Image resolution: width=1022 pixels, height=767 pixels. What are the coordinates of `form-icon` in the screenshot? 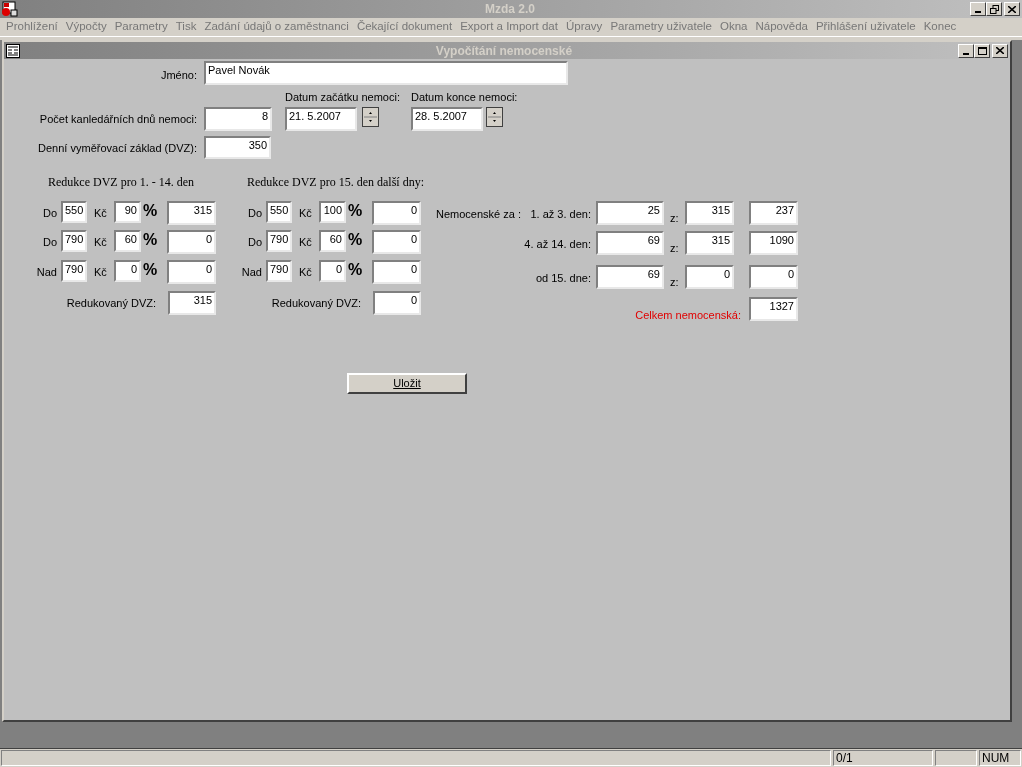 It's located at (13, 50).